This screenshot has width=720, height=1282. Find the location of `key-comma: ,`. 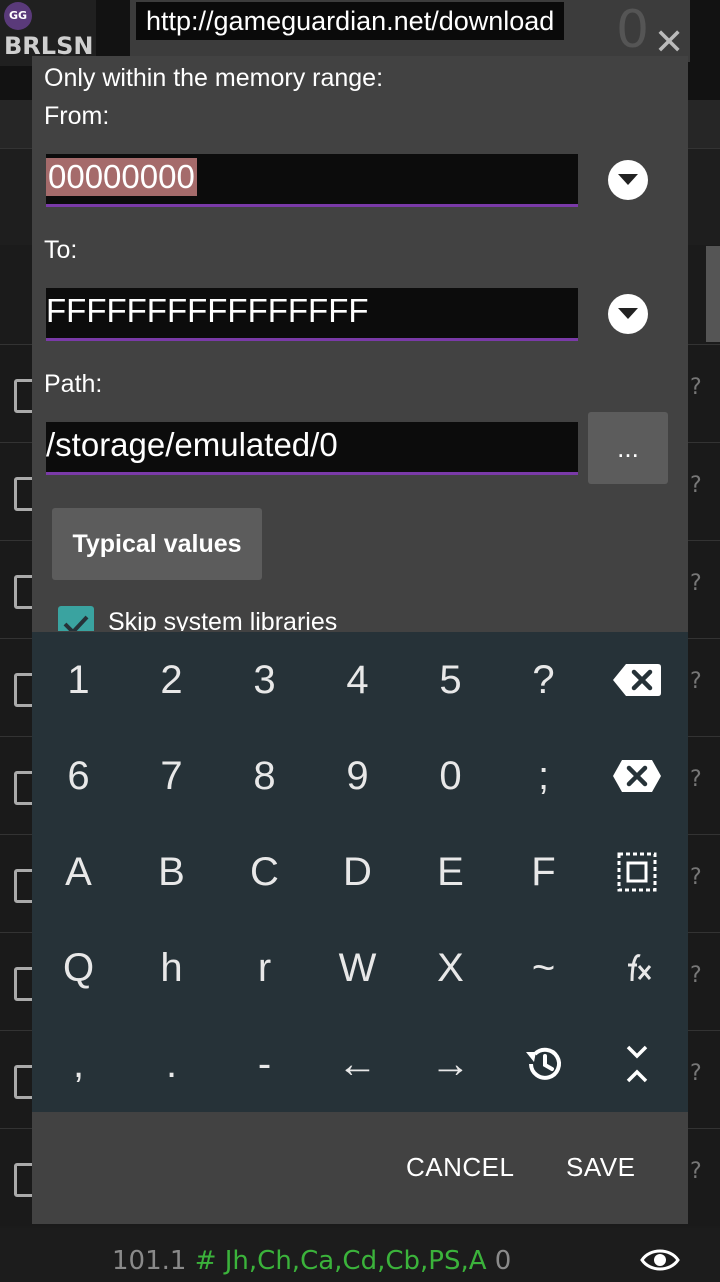

key-comma: , is located at coordinates (78, 1064).